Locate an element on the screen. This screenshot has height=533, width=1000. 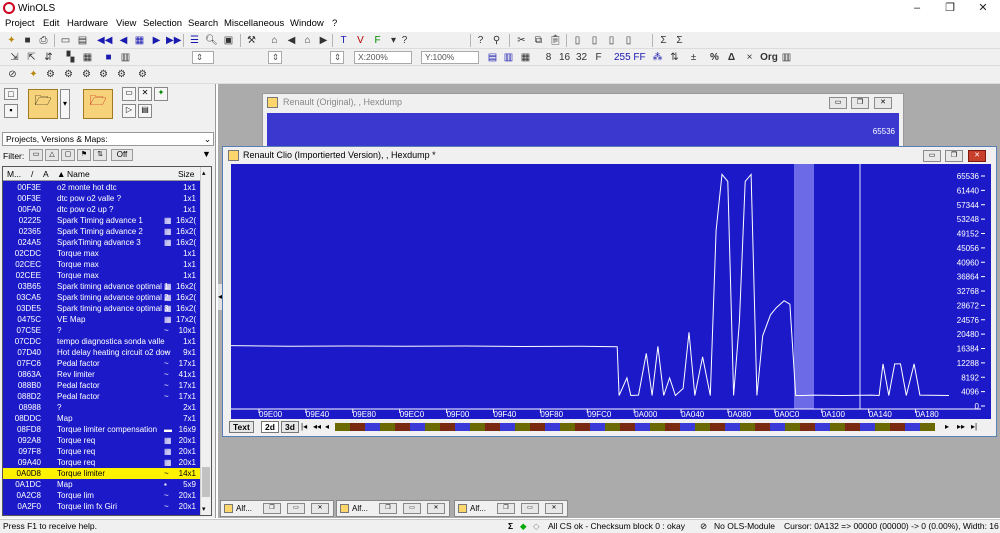
orig-close-button: ✕ is located at coordinates (883, 103).